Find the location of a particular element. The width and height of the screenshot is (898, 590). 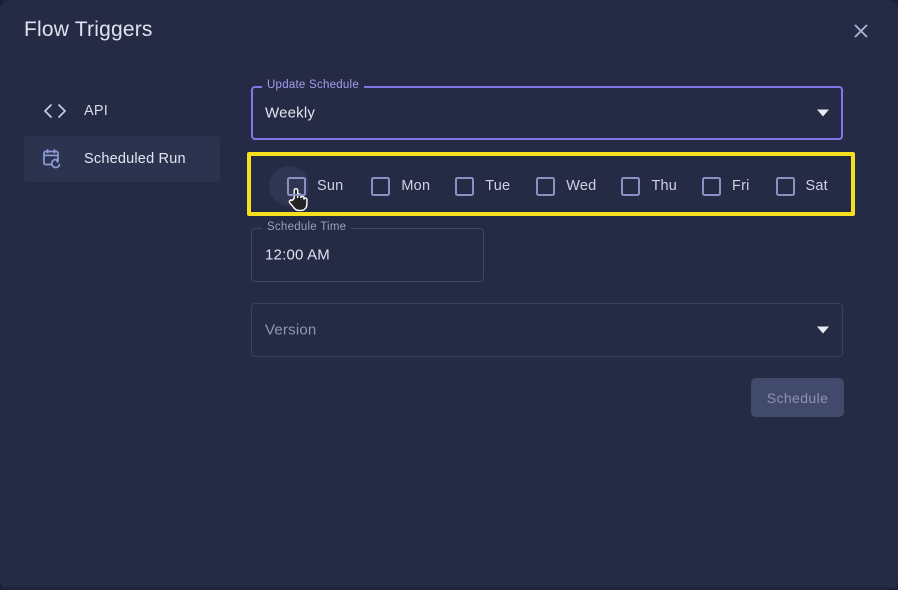

sidebar-item-label: Scheduled Run is located at coordinates (135, 159).